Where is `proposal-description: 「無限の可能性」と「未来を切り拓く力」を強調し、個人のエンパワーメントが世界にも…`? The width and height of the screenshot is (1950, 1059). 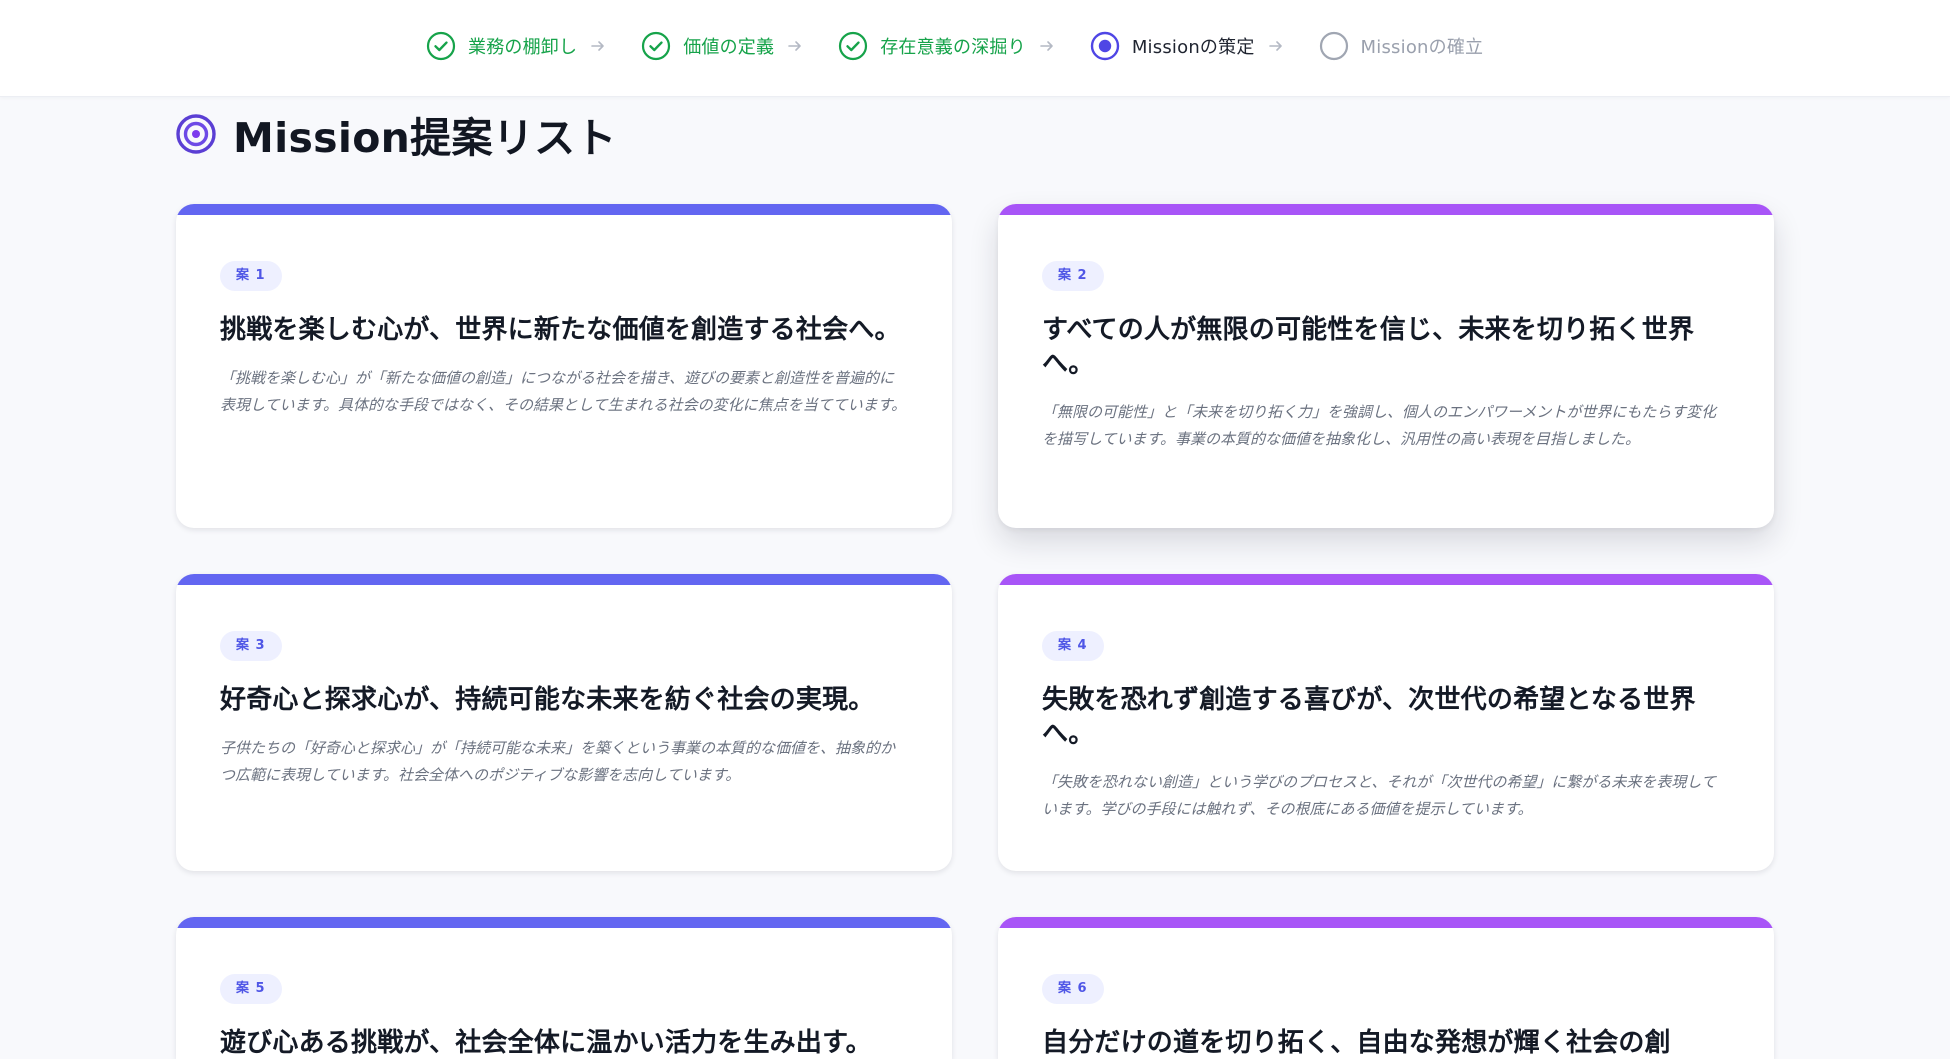
proposal-description: 「無限の可能性」と「未来を切り拓く力」を強調し、個人のエンパワーメントが世界にも… is located at coordinates (1379, 425).